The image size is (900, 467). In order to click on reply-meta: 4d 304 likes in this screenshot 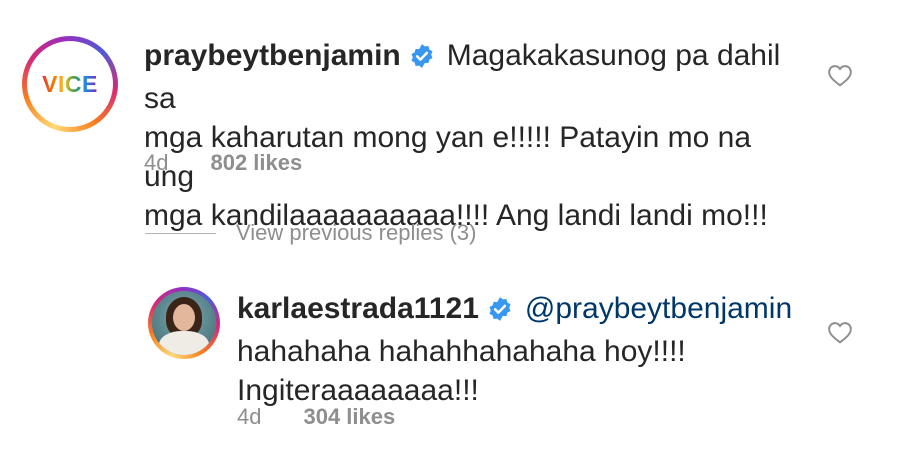, I will do `click(316, 417)`.